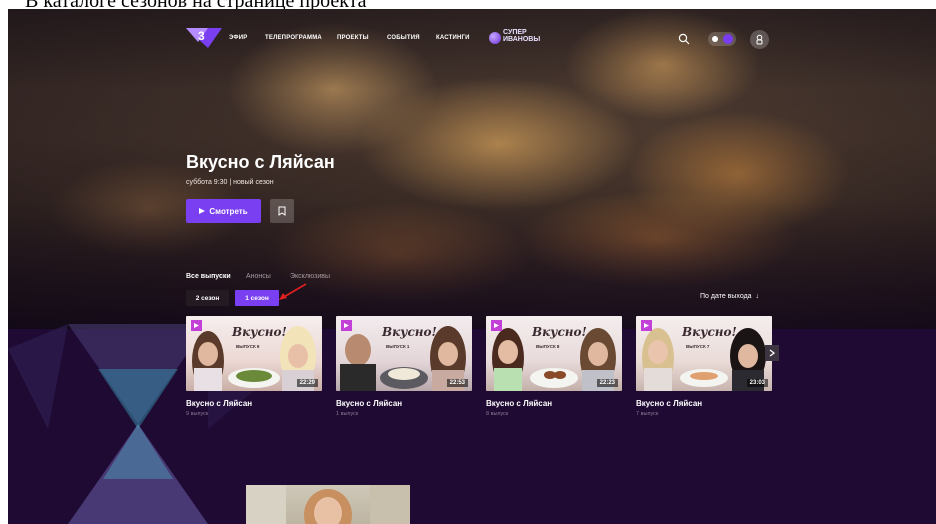  Describe the element at coordinates (457, 383) in the screenshot. I see `episode-duration: 22:53` at that location.